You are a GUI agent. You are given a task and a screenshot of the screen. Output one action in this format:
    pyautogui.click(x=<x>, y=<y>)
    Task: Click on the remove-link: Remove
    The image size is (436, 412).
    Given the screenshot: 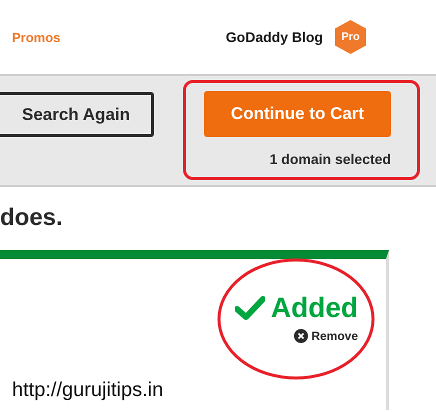 What is the action you would take?
    pyautogui.click(x=326, y=336)
    